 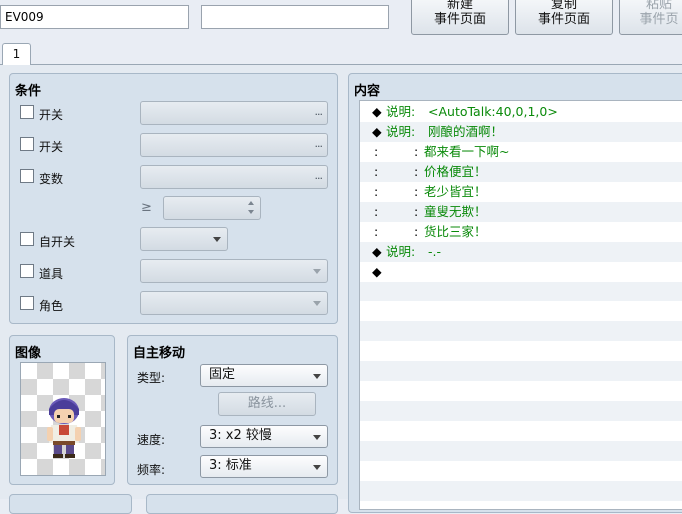 I want to click on command-line: : : 货比三家！, so click(x=521, y=232).